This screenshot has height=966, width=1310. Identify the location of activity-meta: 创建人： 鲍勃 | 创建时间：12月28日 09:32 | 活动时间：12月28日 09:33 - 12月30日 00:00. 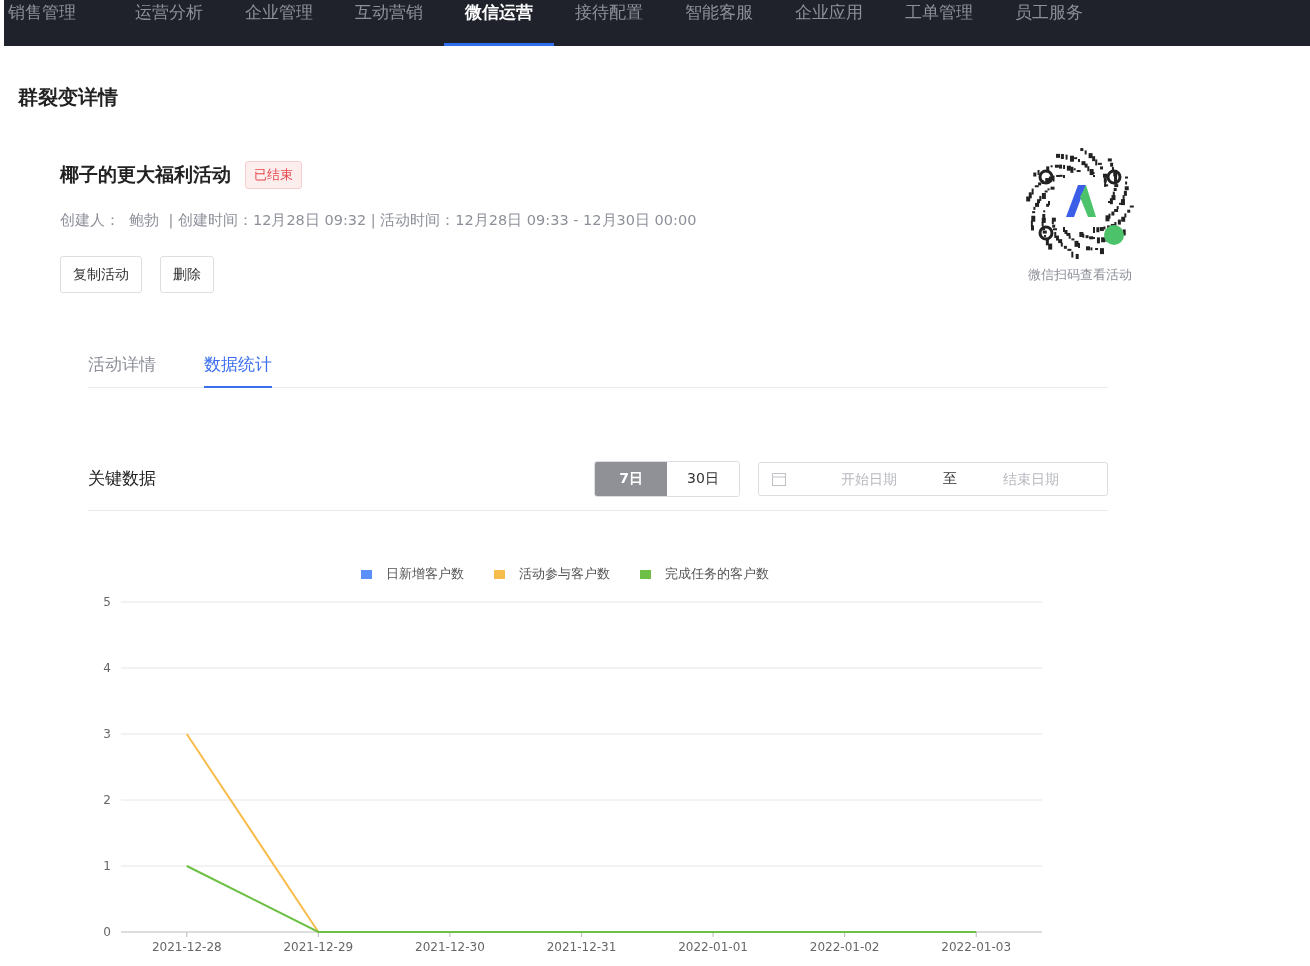
(378, 220).